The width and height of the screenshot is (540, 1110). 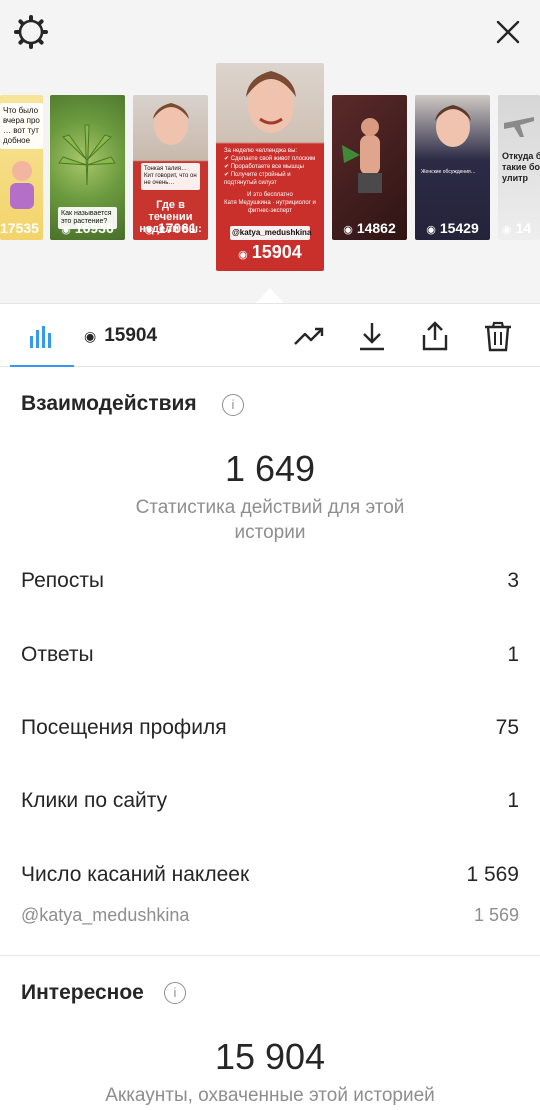 I want to click on plant-image, so click(x=87, y=155).